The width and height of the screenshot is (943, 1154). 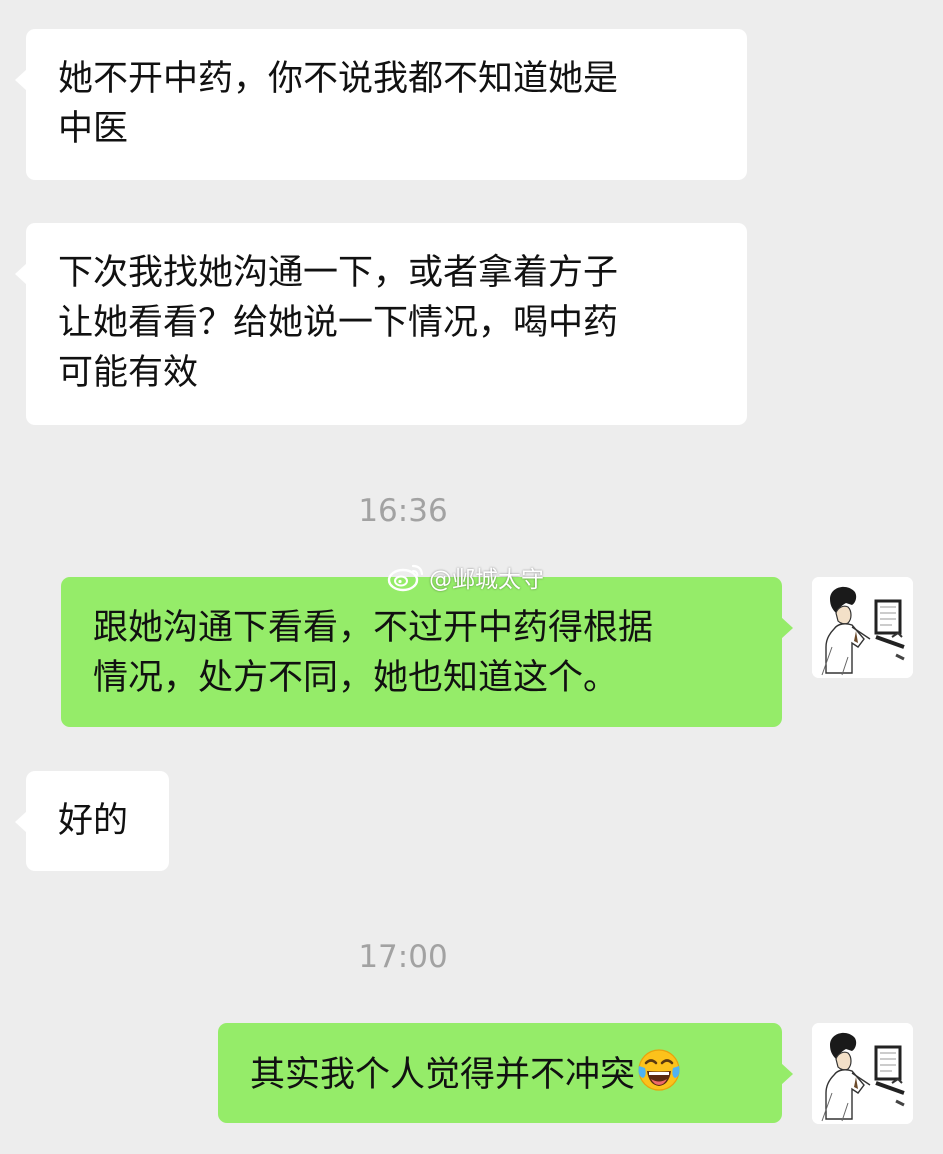 I want to click on weibo-logo-icon, so click(x=405, y=578).